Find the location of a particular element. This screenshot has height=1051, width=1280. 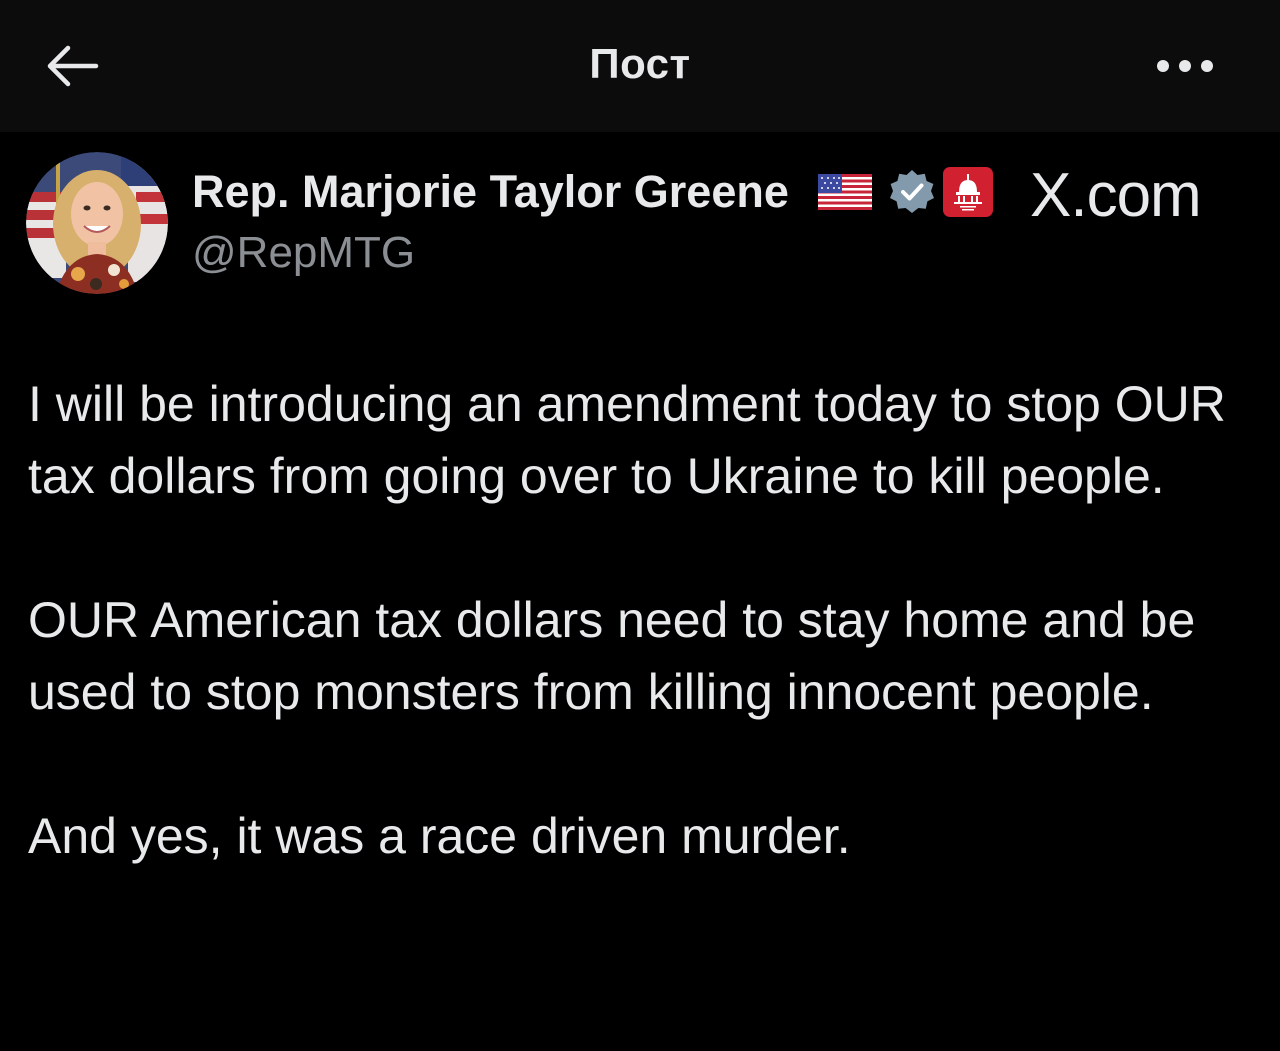

top-bar: Пост is located at coordinates (640, 66).